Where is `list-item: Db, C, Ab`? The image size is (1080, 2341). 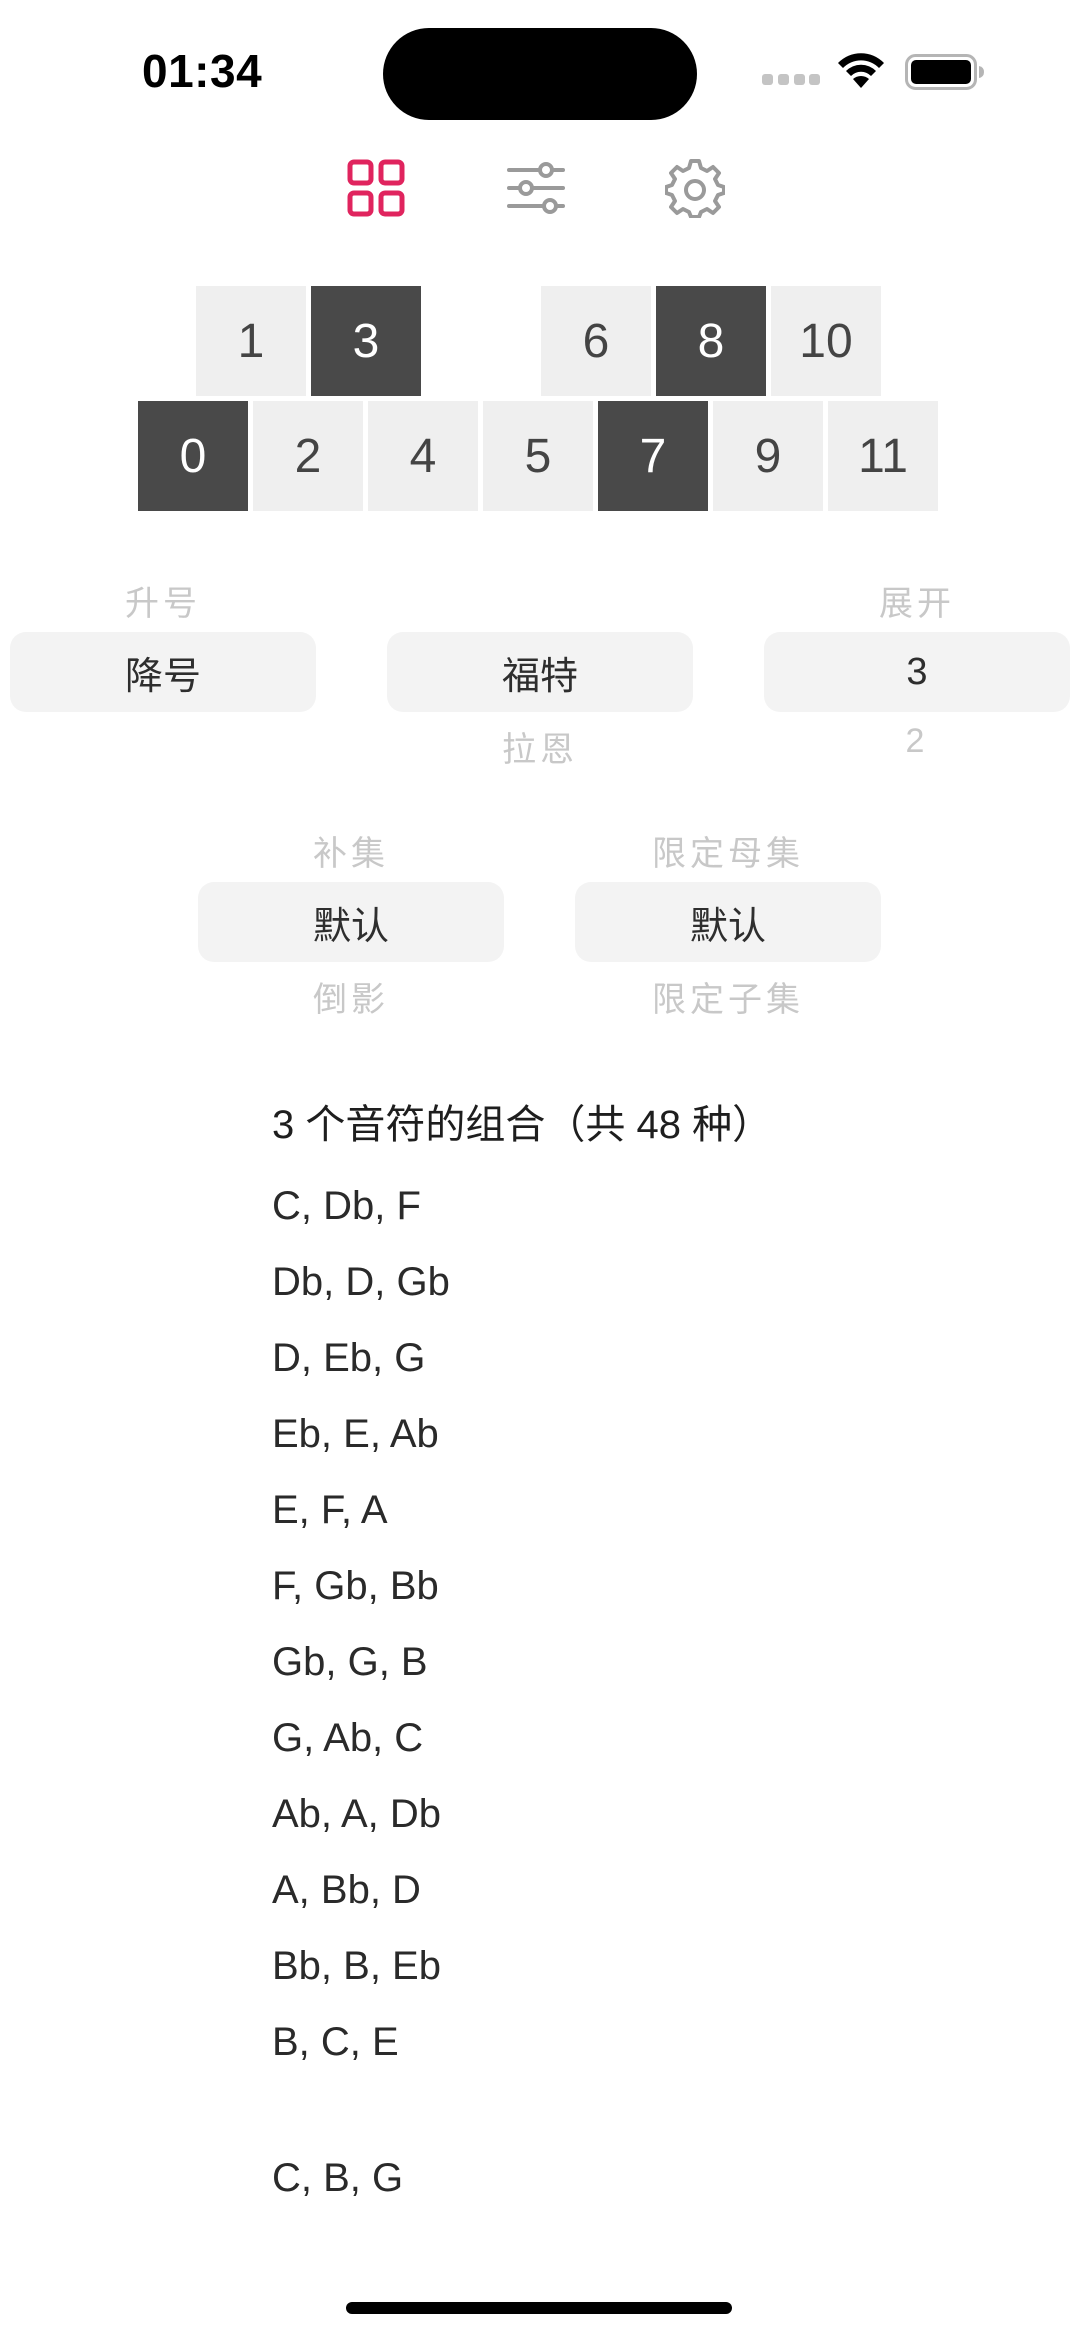
list-item: Db, C, Ab is located at coordinates (361, 2226).